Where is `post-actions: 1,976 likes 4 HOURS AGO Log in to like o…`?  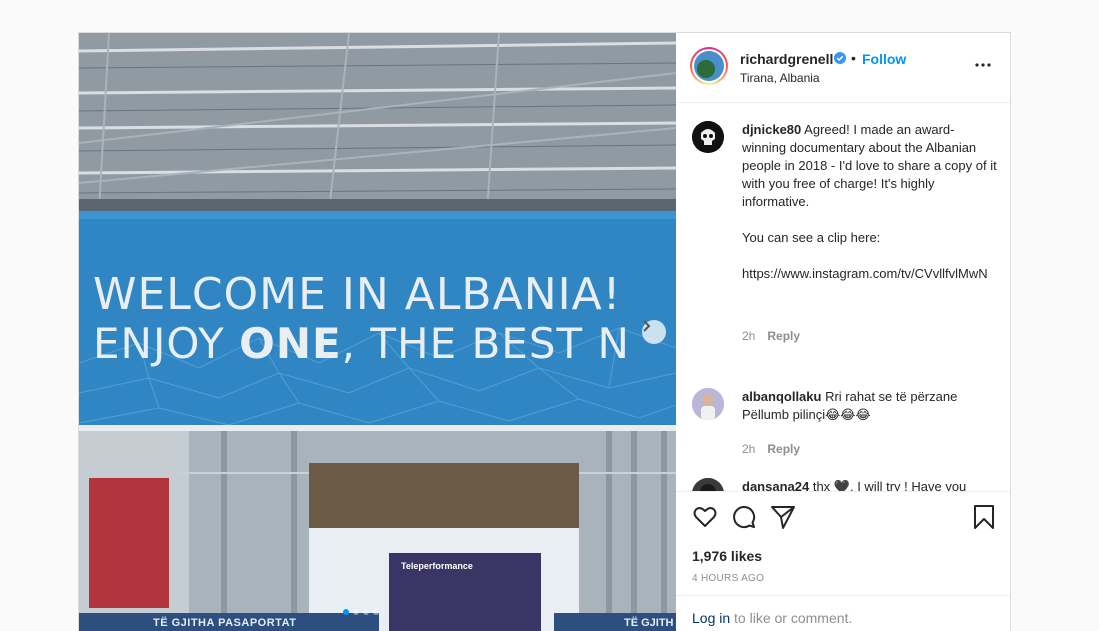
post-actions: 1,976 likes 4 HOURS AGO Log in to like o… is located at coordinates (843, 561).